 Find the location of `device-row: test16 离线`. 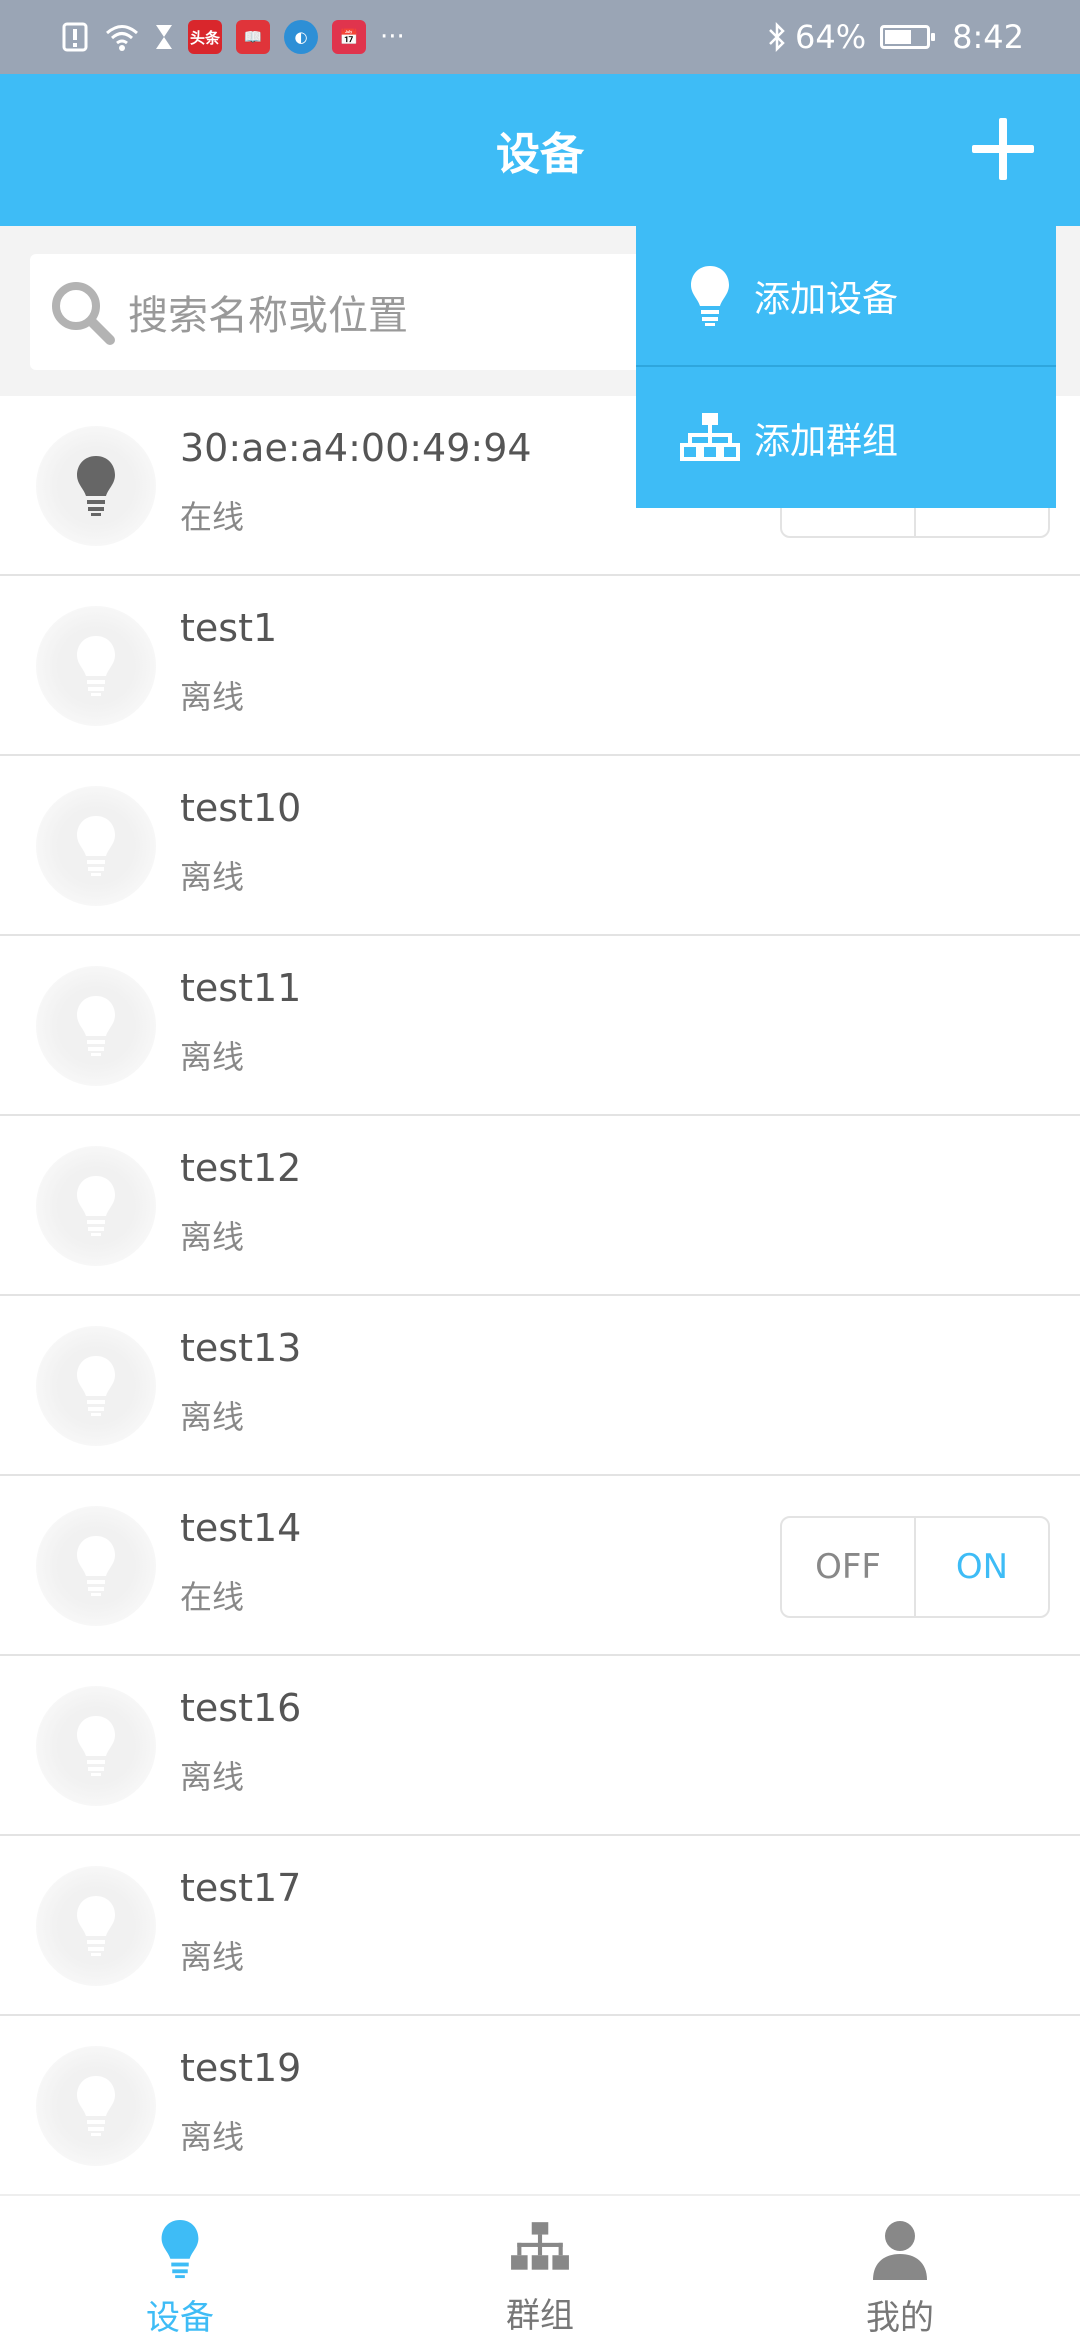

device-row: test16 离线 is located at coordinates (540, 1746).